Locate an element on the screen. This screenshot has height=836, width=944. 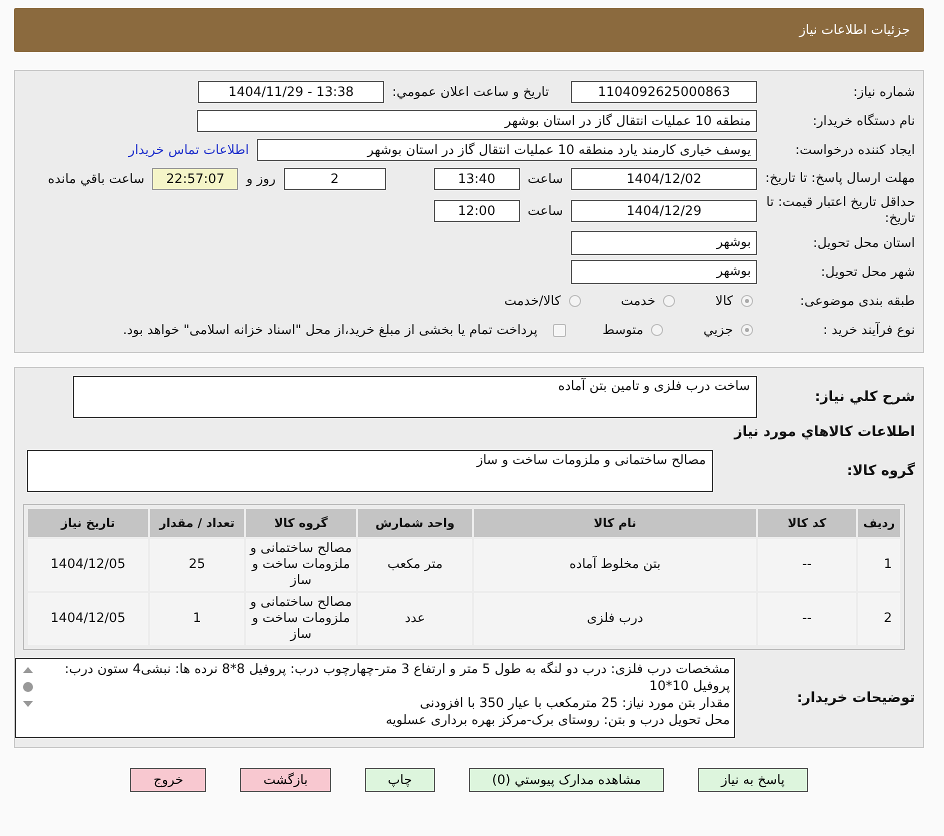
validity-date-field: 1404/12/29 is located at coordinates (664, 211).